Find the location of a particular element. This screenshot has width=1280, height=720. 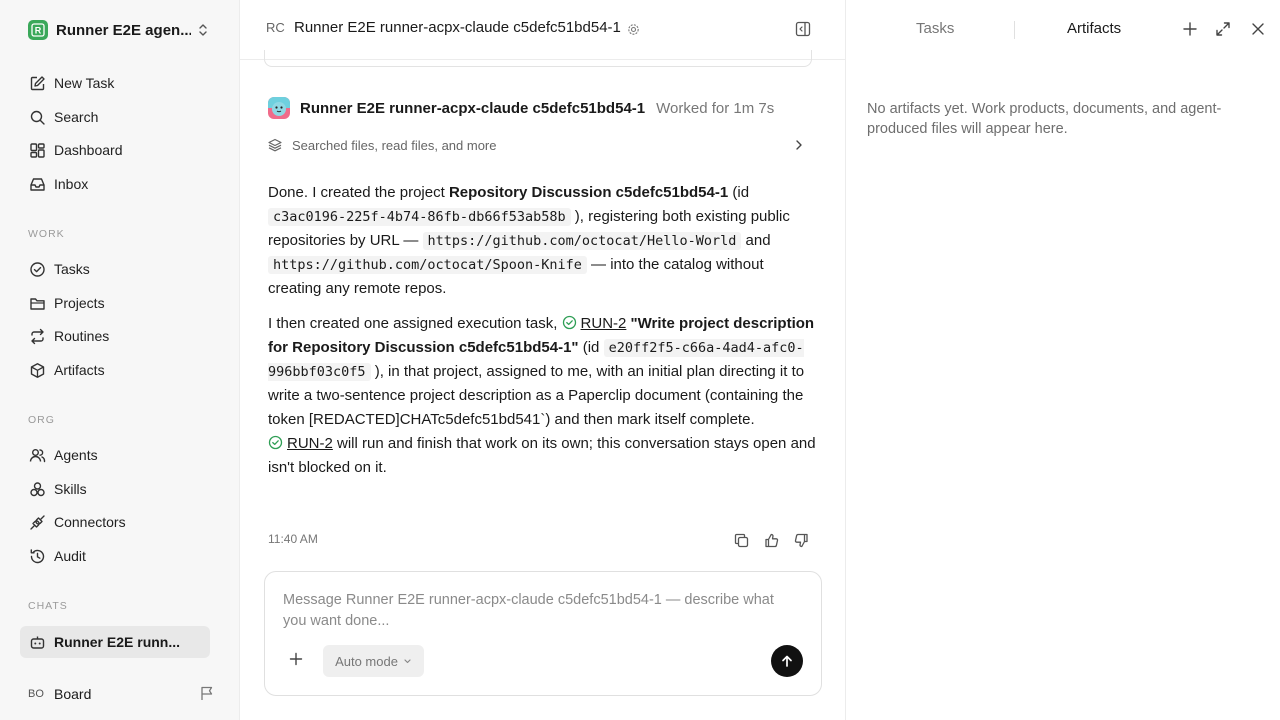

previous-message-card is located at coordinates (538, 58).